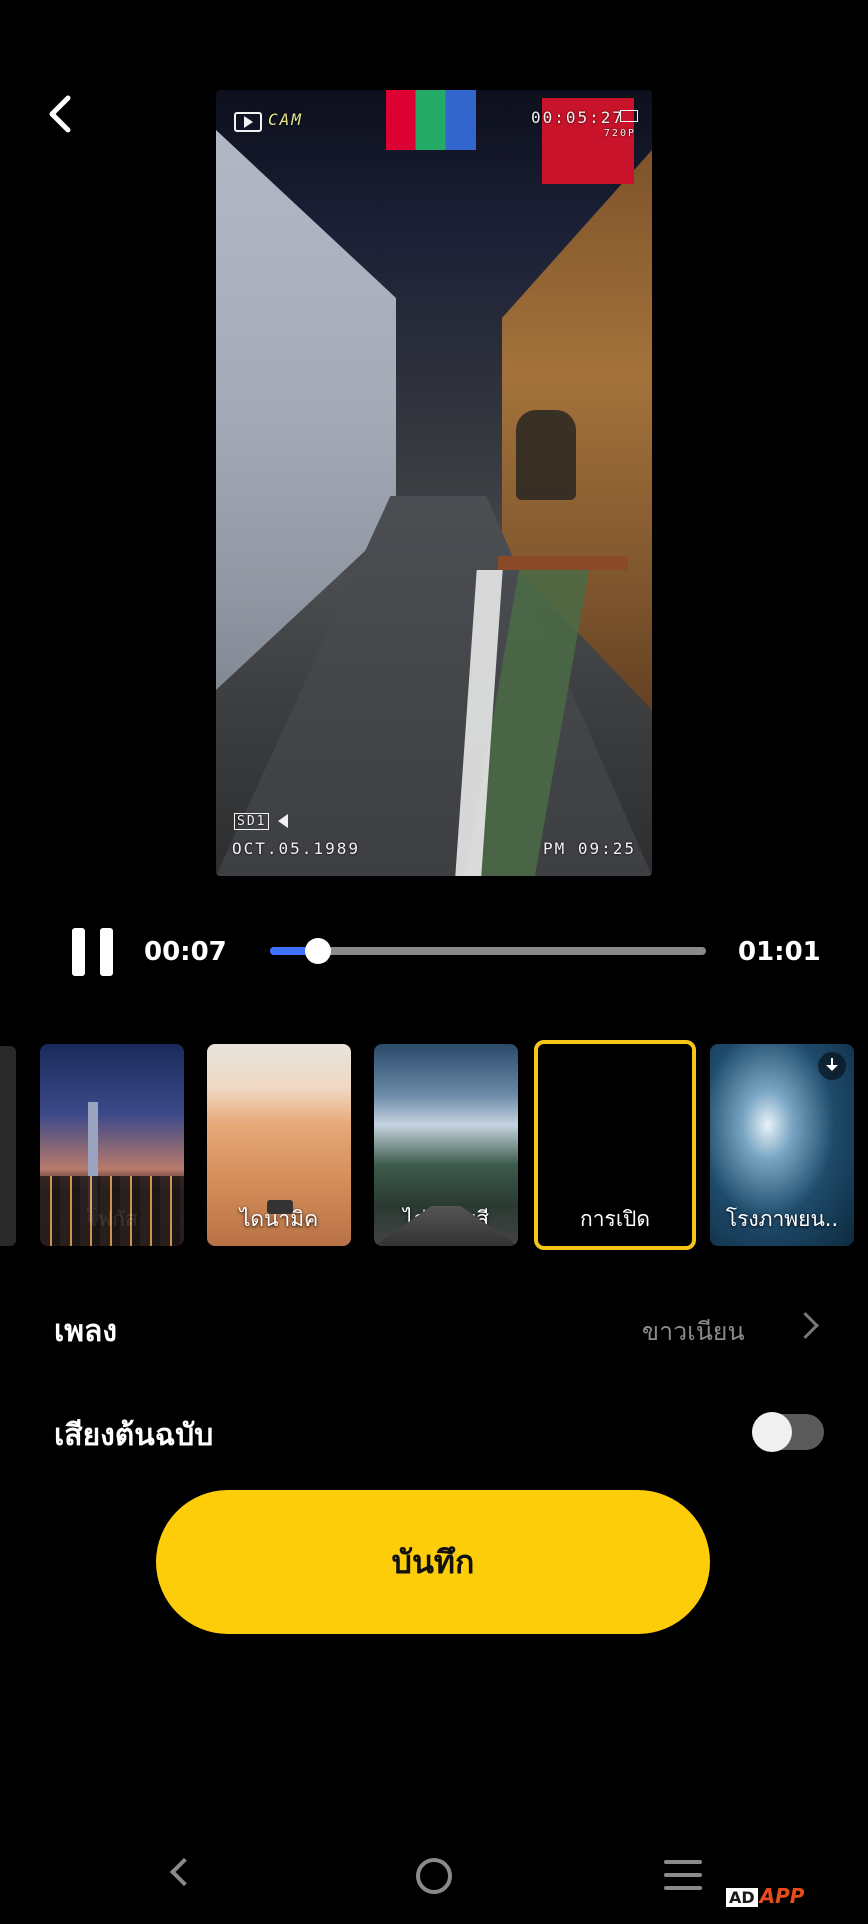 The width and height of the screenshot is (868, 1924). I want to click on video-scene-bench, so click(563, 563).